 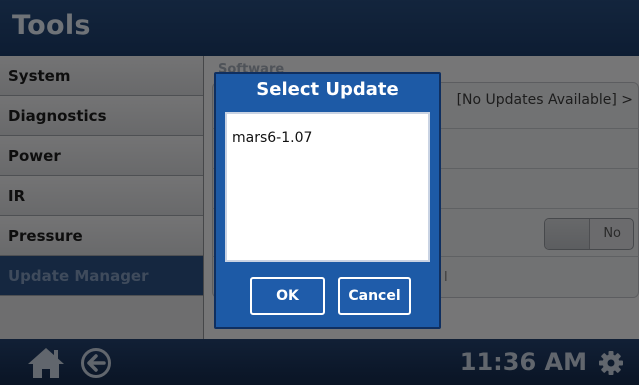 What do you see at coordinates (287, 296) in the screenshot?
I see `ok-button: OK` at bounding box center [287, 296].